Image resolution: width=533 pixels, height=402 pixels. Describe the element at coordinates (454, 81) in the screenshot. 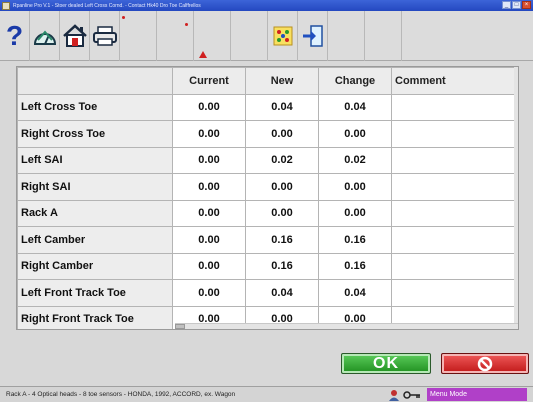

I see `header-comment: Comment` at that location.